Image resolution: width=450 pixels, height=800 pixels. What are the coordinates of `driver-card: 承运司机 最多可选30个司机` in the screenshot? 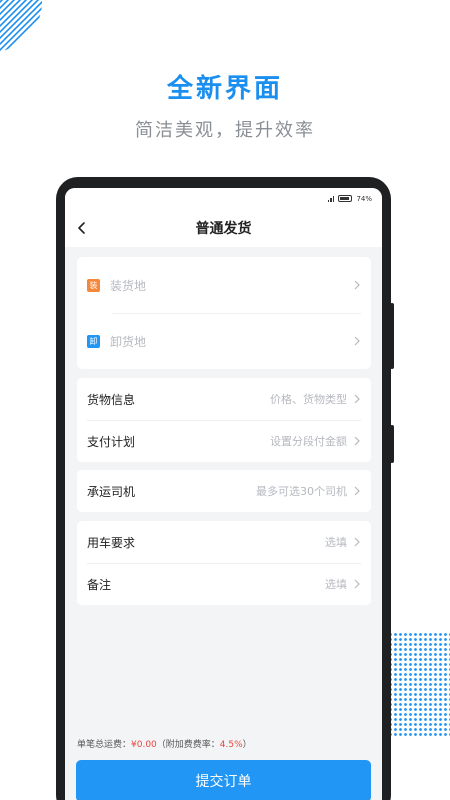 It's located at (224, 491).